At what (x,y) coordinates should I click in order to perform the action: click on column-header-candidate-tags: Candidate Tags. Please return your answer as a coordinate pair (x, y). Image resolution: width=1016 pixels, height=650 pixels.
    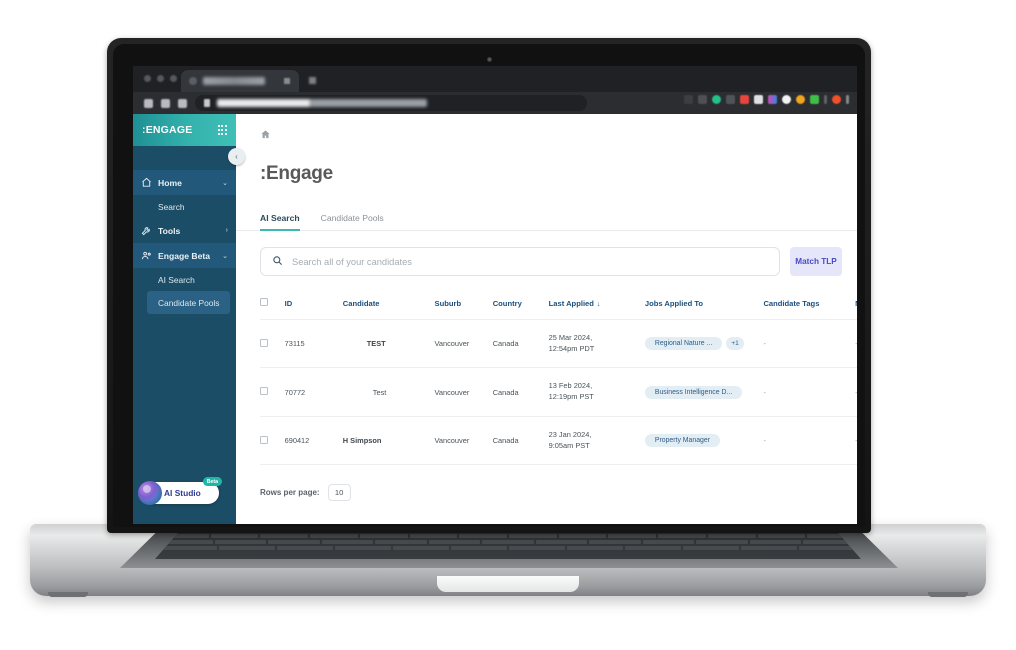
    Looking at the image, I should click on (809, 309).